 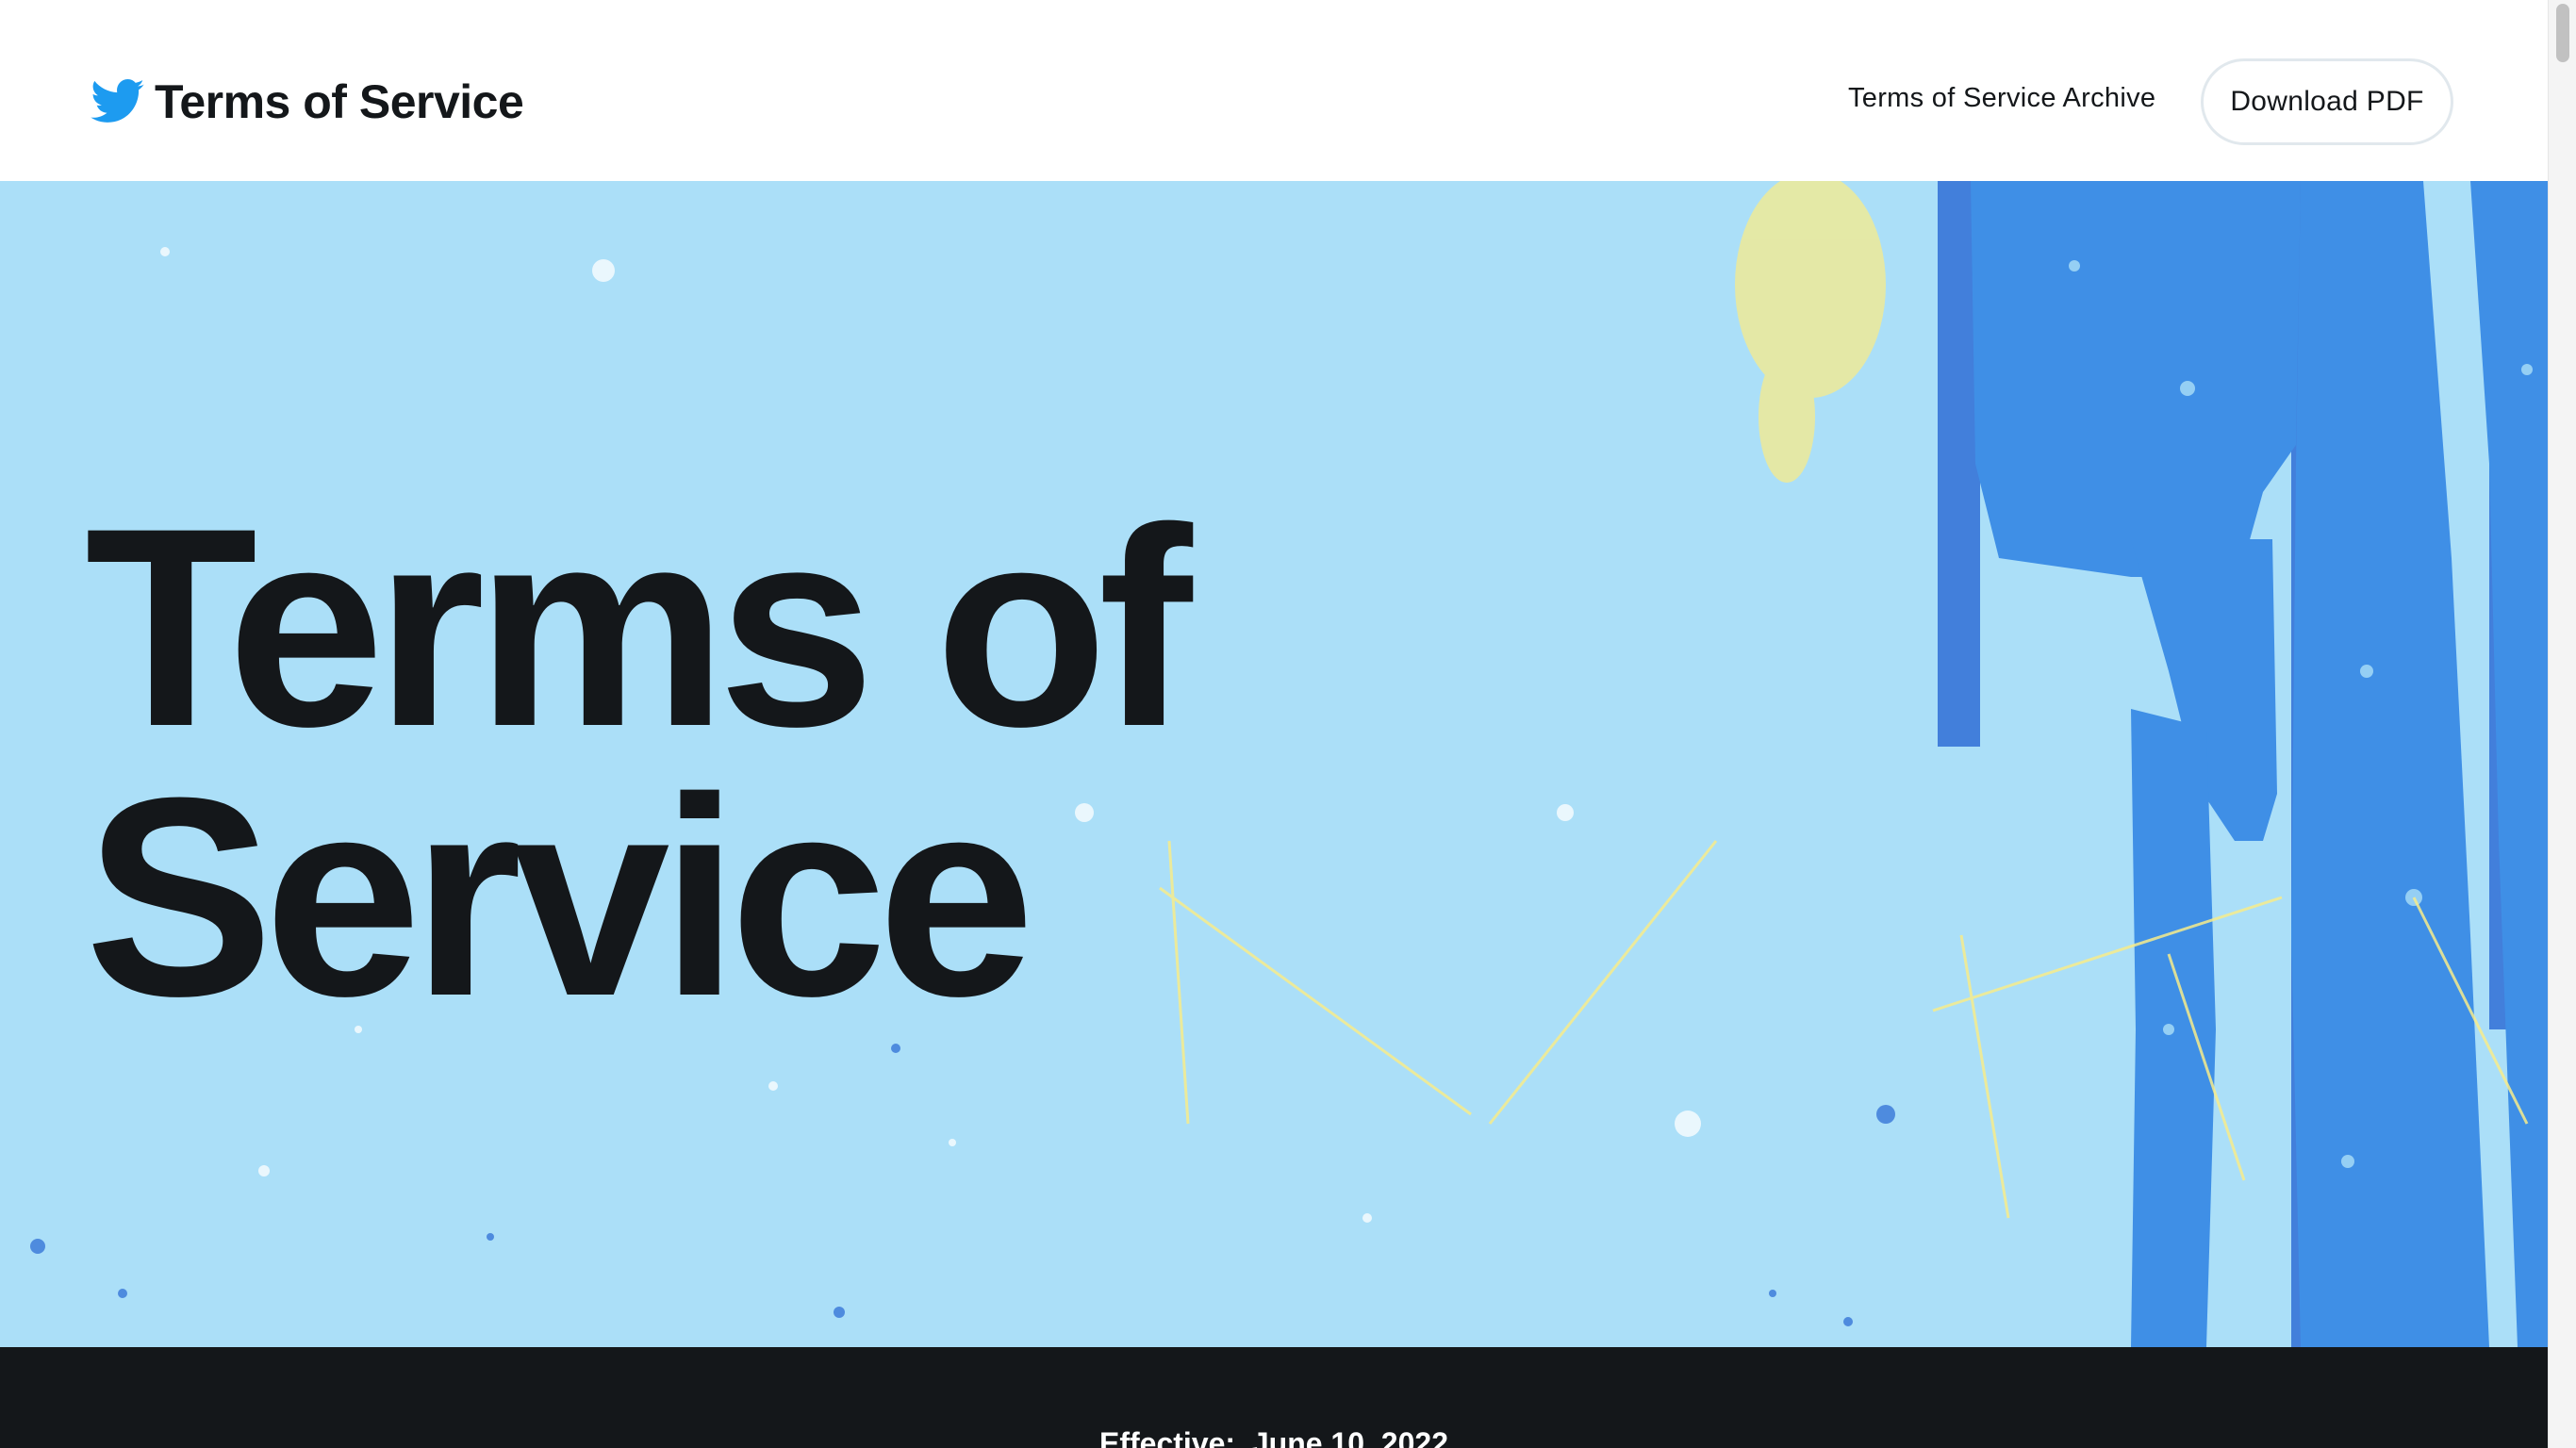 What do you see at coordinates (117, 101) in the screenshot?
I see `twitter-bird-icon` at bounding box center [117, 101].